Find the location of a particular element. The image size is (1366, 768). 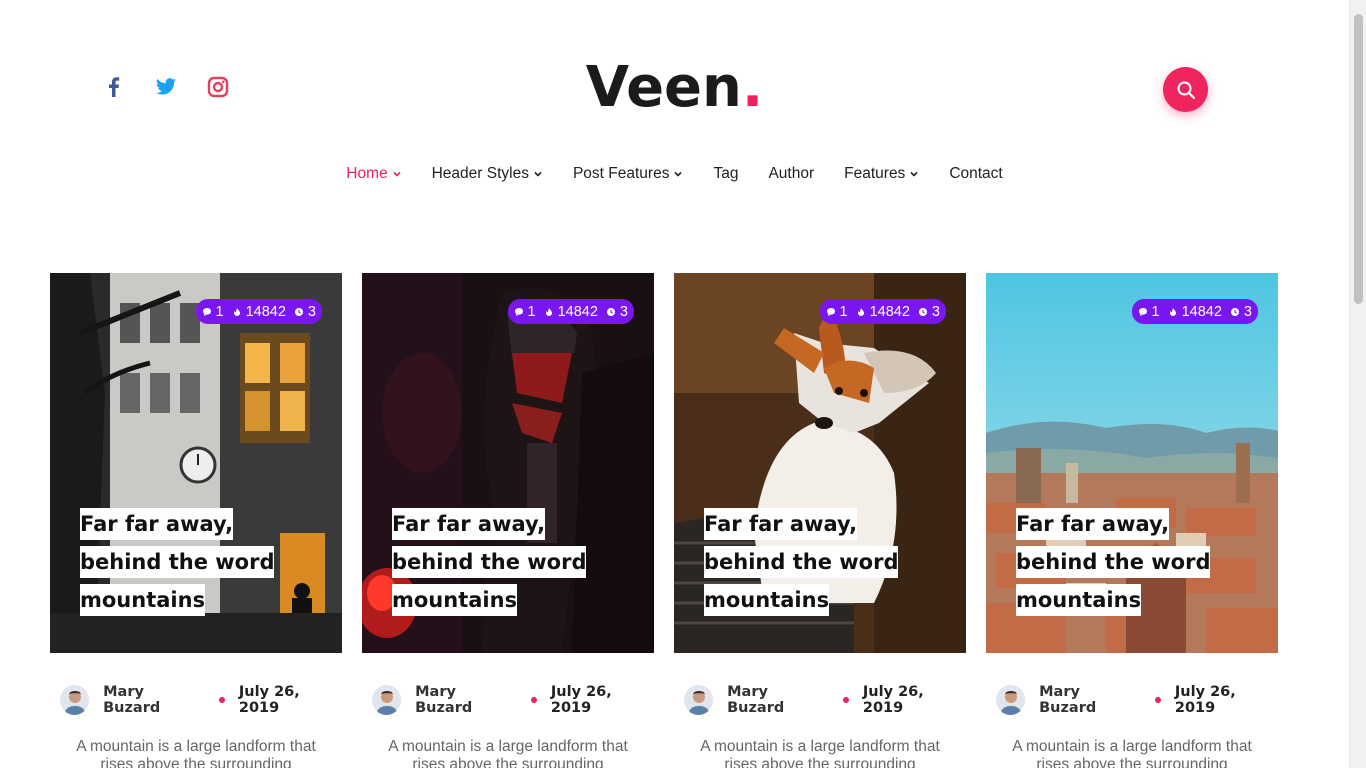

nav-header-styles: Header Styles is located at coordinates (487, 174).